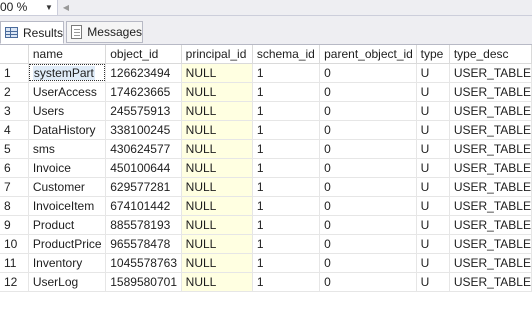 This screenshot has height=322, width=532. Describe the element at coordinates (14, 225) in the screenshot. I see `row-number: 9` at that location.